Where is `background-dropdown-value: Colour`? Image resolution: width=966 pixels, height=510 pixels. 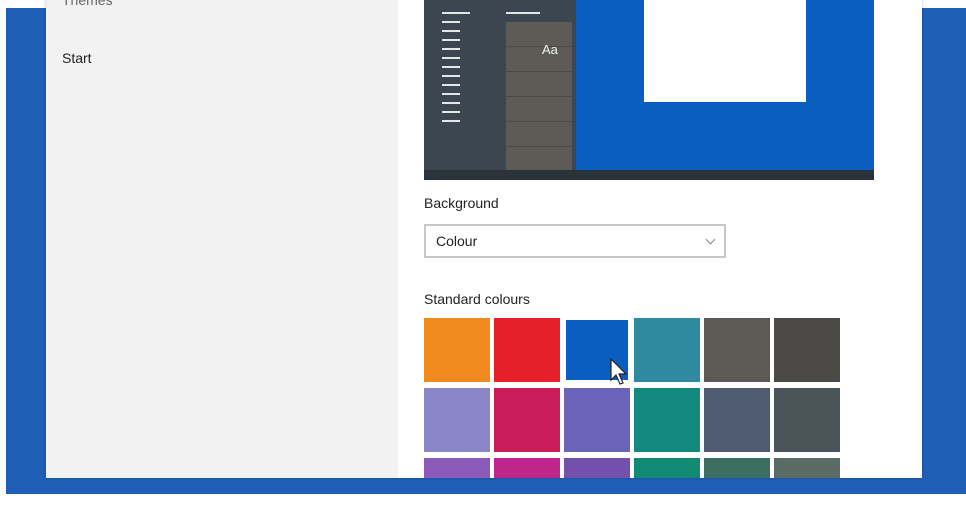 background-dropdown-value: Colour is located at coordinates (457, 241).